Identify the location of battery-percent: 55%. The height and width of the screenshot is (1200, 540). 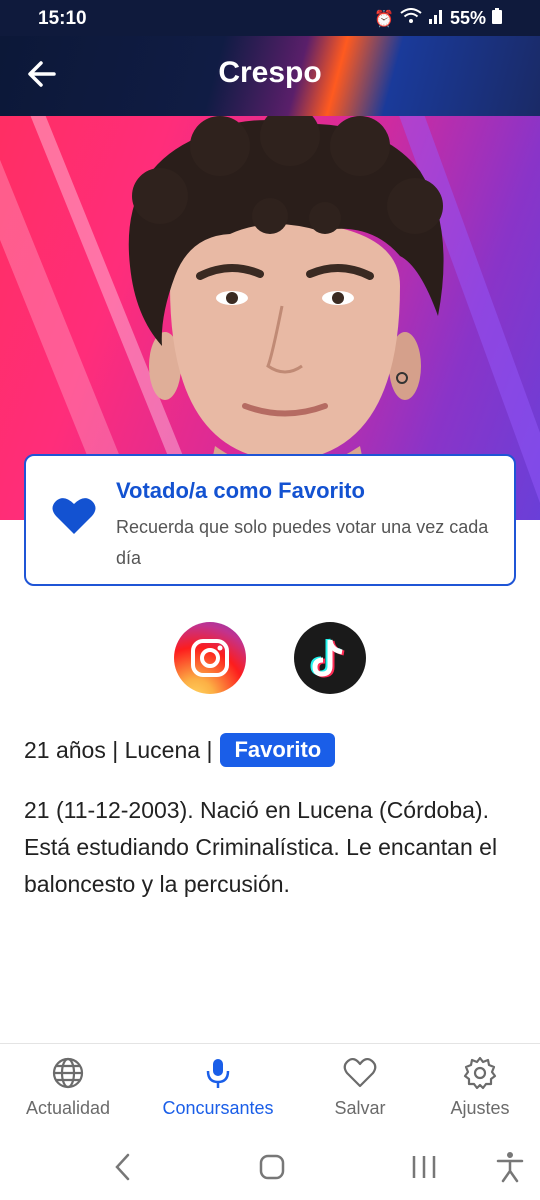
(467, 18).